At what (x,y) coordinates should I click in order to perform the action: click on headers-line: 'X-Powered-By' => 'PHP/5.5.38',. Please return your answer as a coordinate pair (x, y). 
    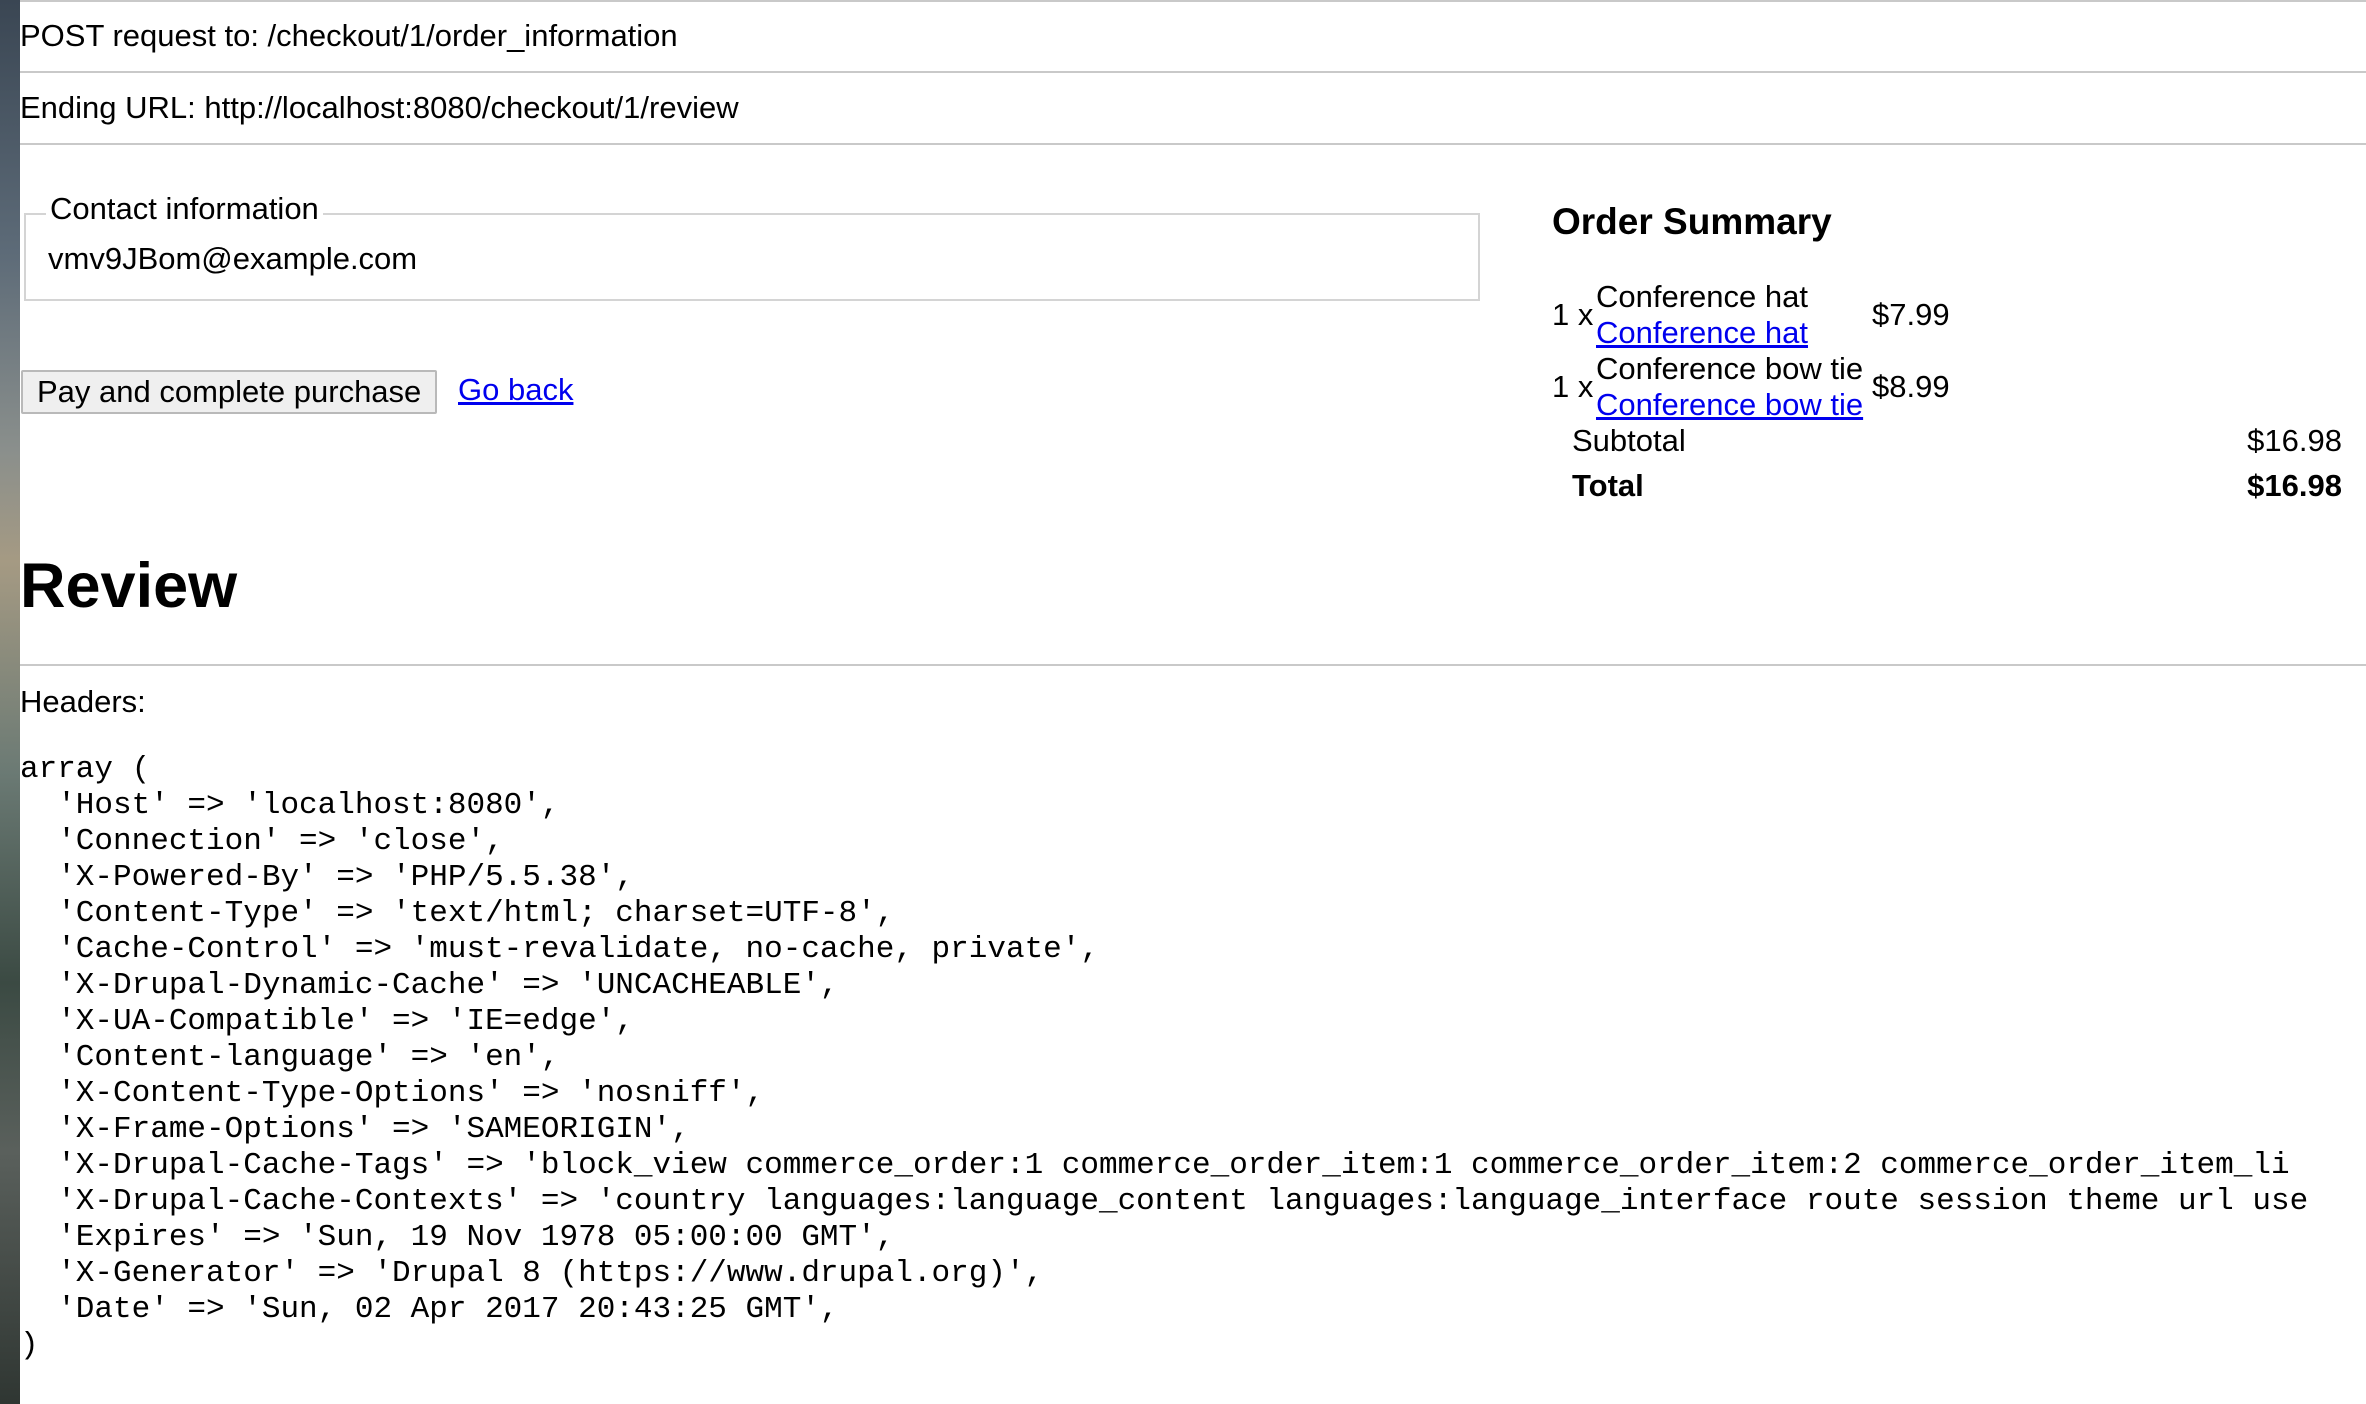
    Looking at the image, I should click on (327, 877).